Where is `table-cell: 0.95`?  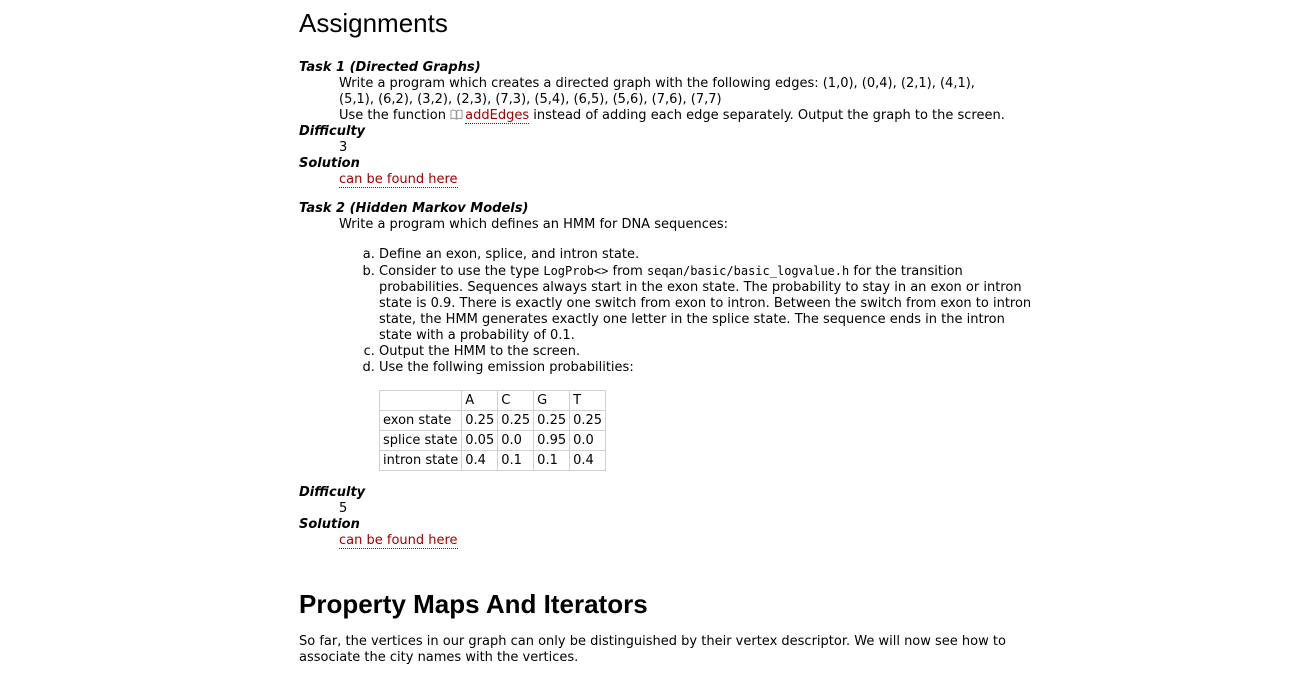 table-cell: 0.95 is located at coordinates (552, 440).